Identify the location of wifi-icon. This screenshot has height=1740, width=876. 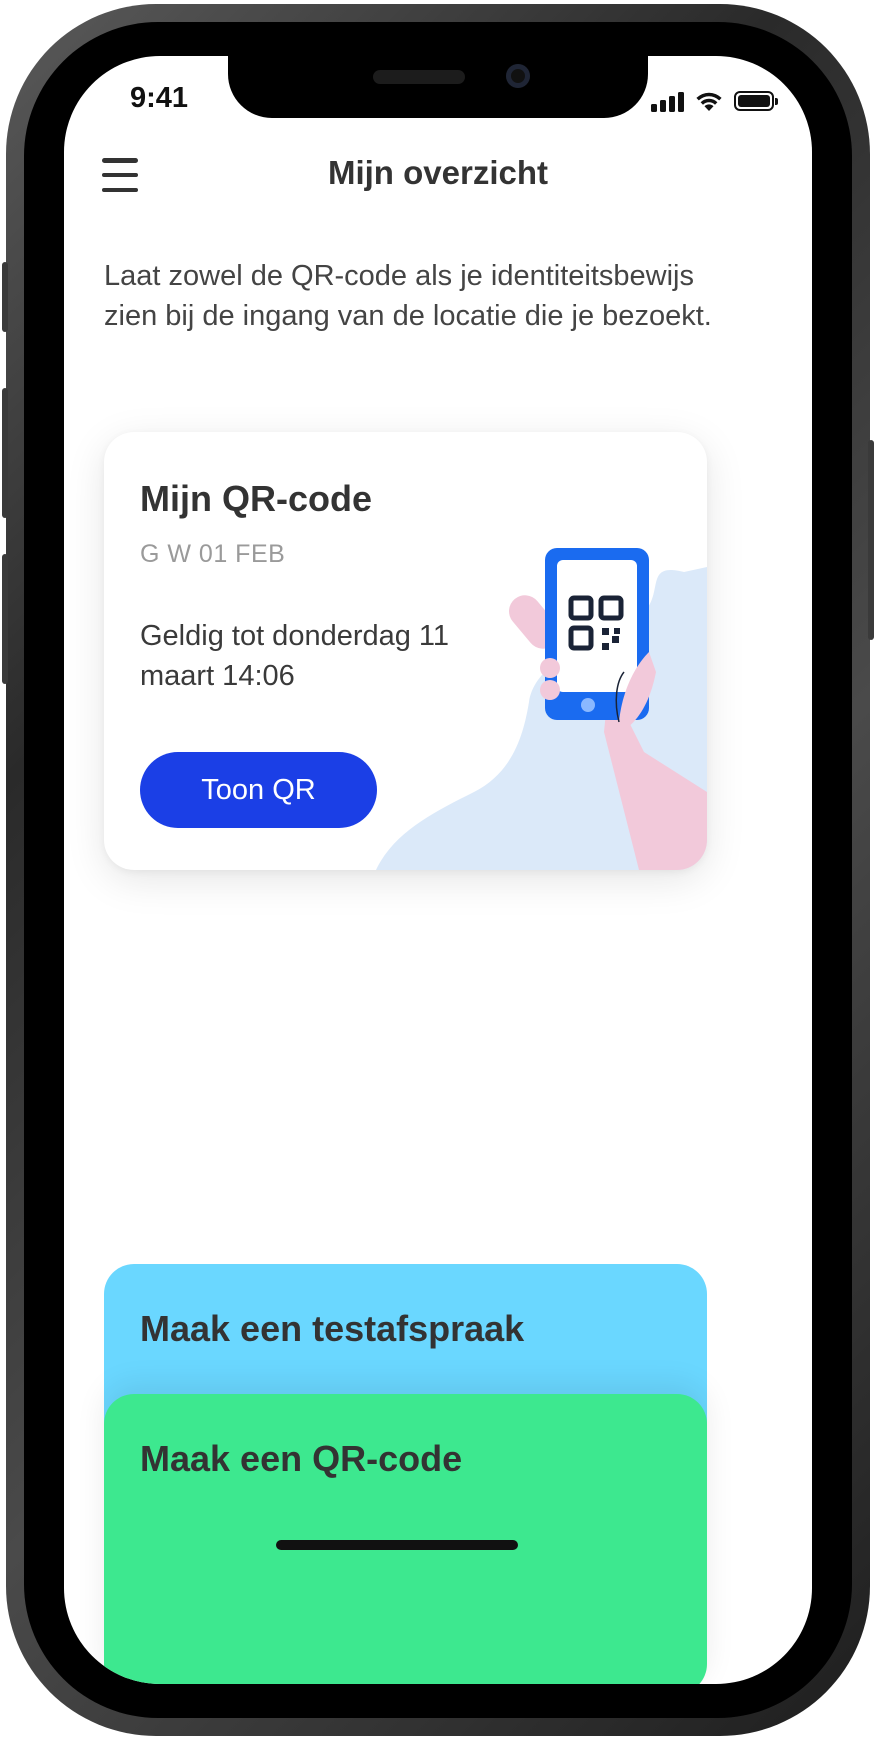
(709, 101).